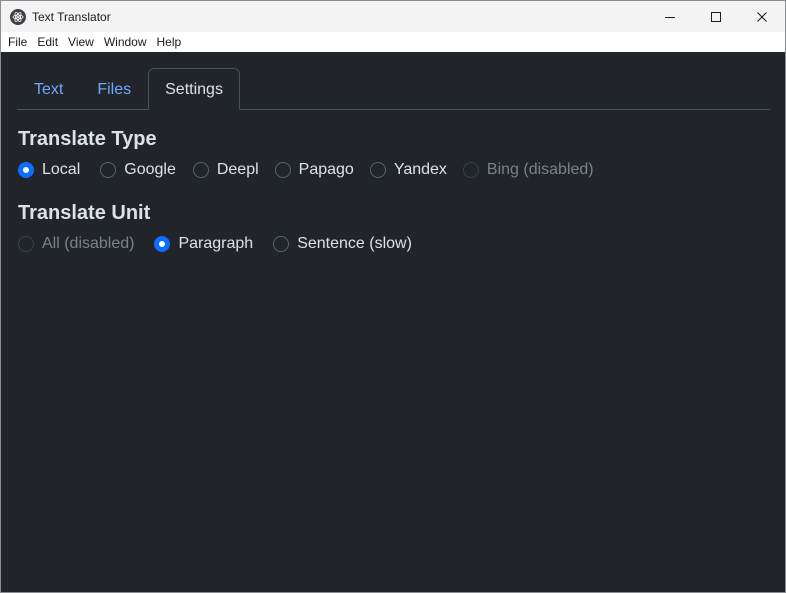 This screenshot has height=593, width=786. I want to click on radio-local: Local, so click(49, 170).